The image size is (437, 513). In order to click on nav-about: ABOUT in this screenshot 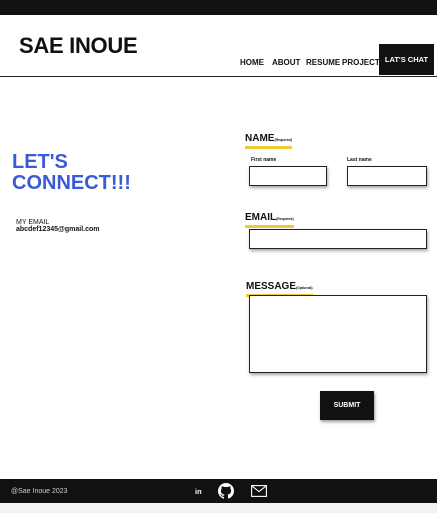, I will do `click(286, 62)`.